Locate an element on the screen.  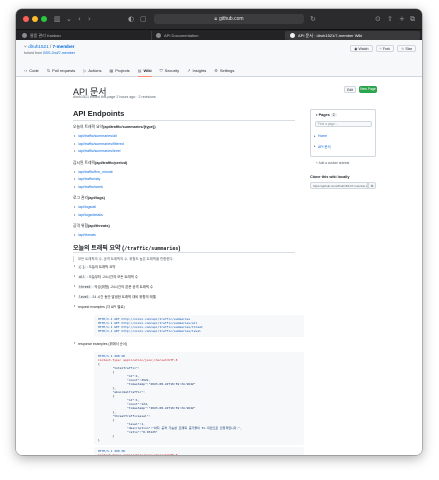
endpoint-group-label: 로그 관리 is located at coordinates (81, 198).